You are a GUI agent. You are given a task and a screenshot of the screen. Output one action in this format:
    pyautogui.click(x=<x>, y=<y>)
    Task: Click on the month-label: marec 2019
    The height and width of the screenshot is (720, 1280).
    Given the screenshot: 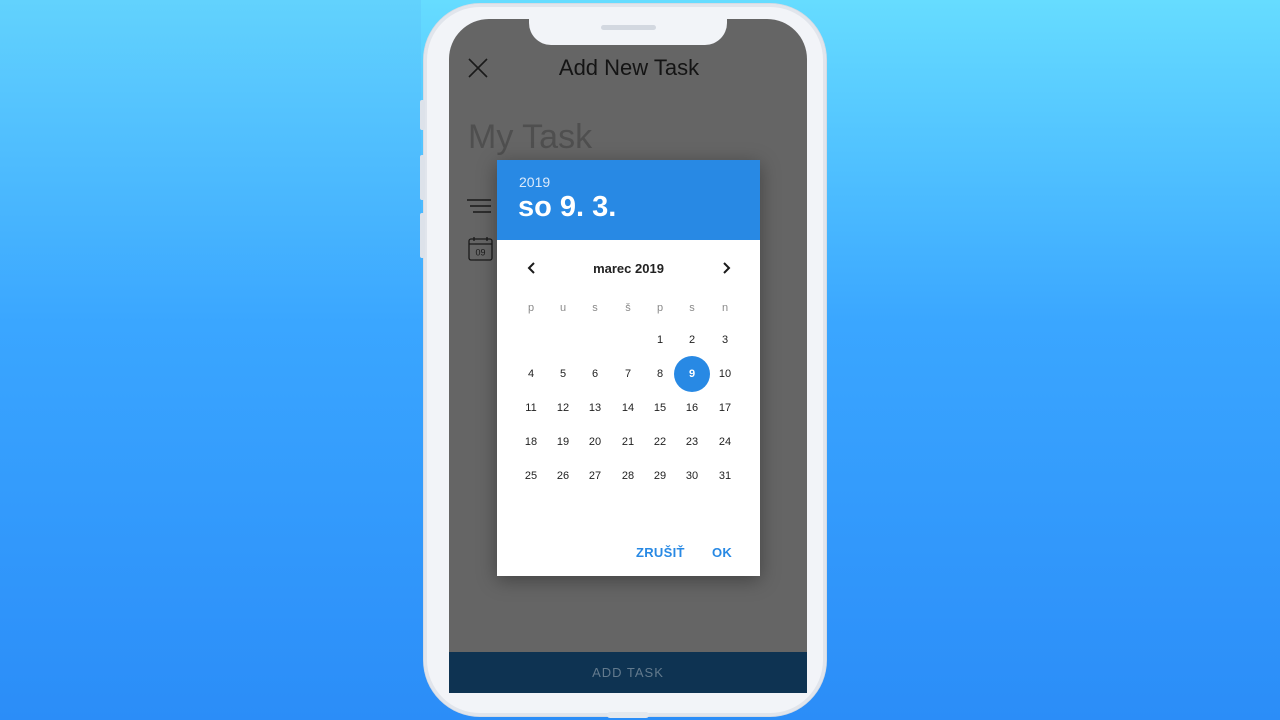 What is the action you would take?
    pyautogui.click(x=628, y=268)
    